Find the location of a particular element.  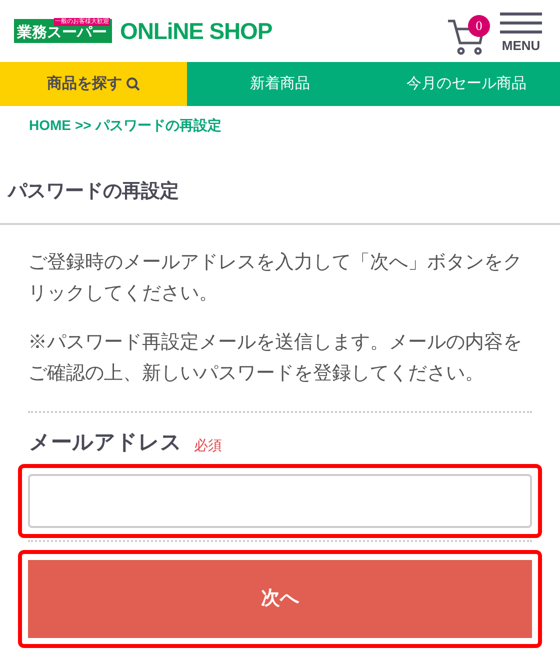

menu-button: MENU is located at coordinates (521, 31).